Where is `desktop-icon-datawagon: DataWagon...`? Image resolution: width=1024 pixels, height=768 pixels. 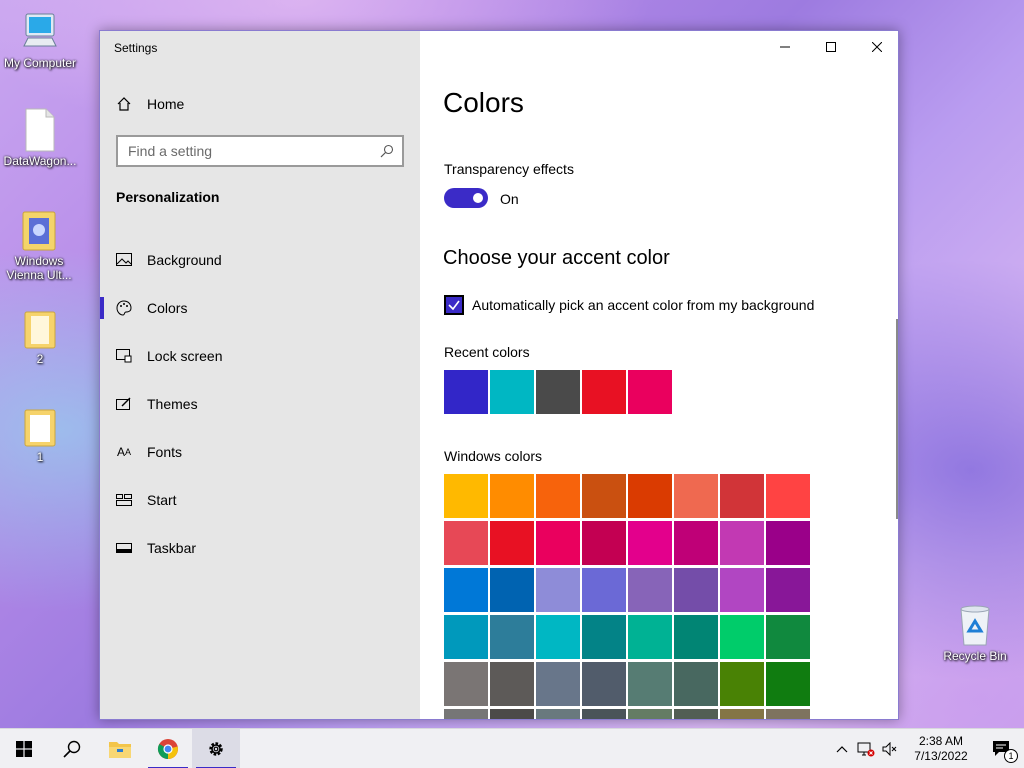
desktop-icon-datawagon: DataWagon... is located at coordinates (40, 138).